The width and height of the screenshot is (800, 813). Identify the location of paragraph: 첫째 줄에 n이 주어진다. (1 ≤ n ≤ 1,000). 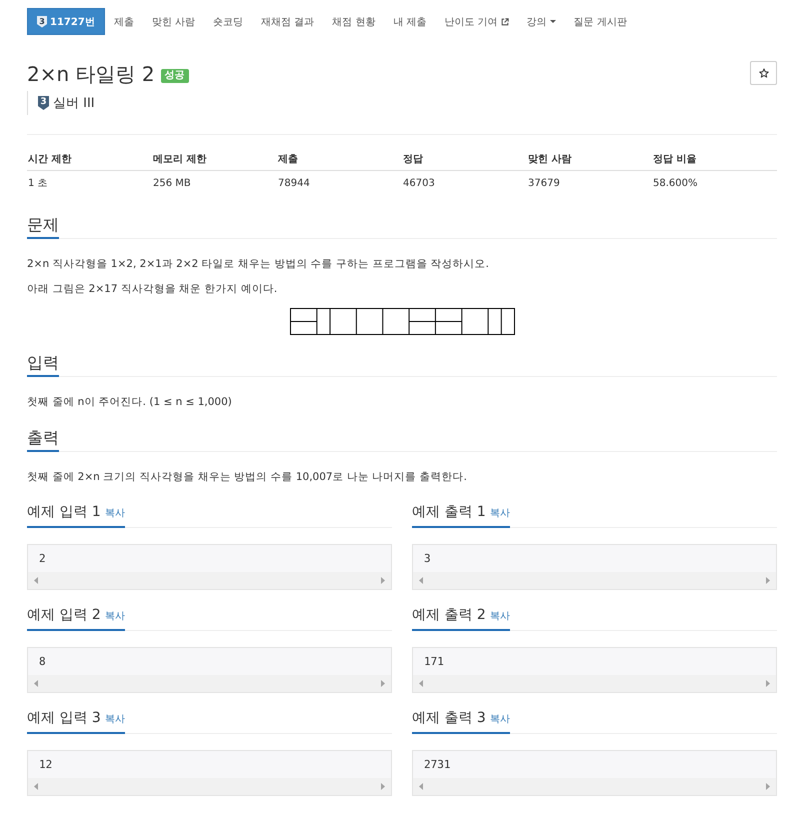
(130, 402).